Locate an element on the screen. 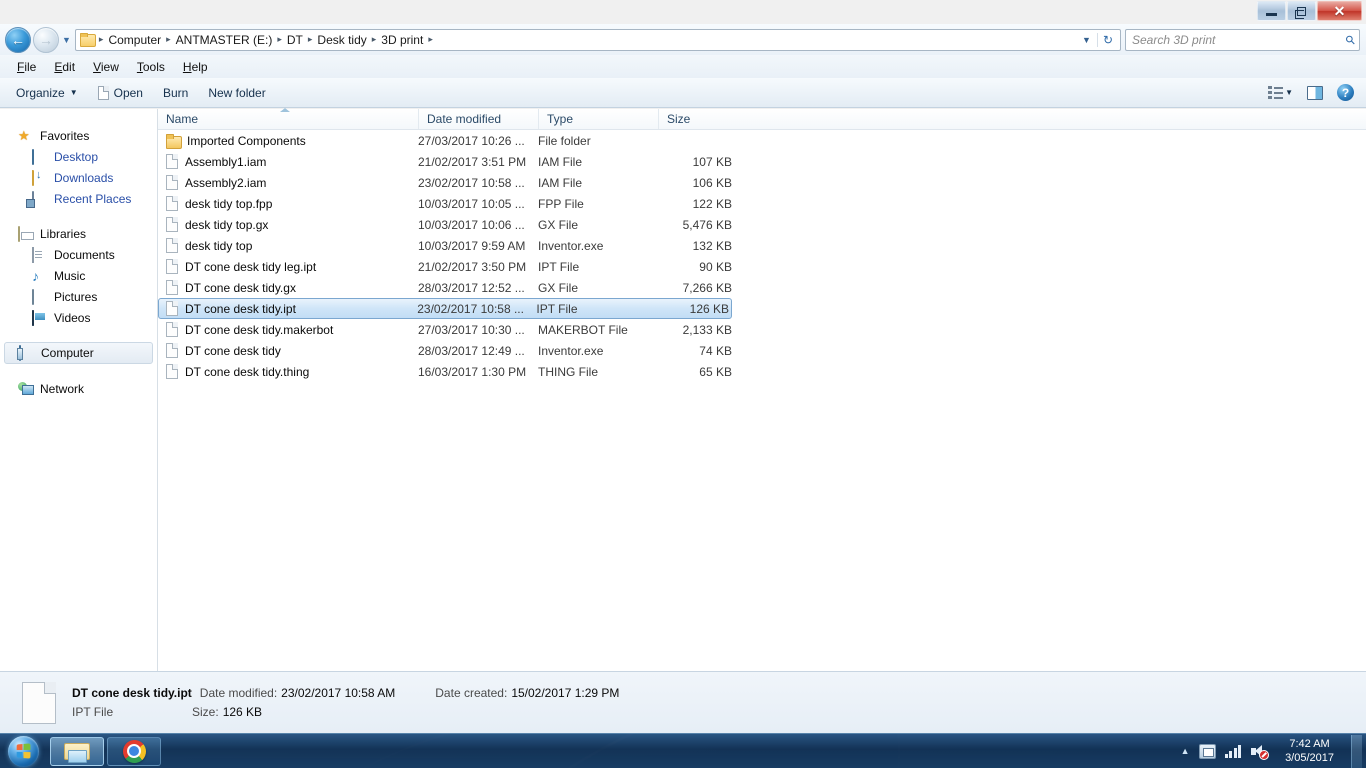 Image resolution: width=1366 pixels, height=768 pixels. sidebar-label-favorites: Favorites is located at coordinates (65, 135).